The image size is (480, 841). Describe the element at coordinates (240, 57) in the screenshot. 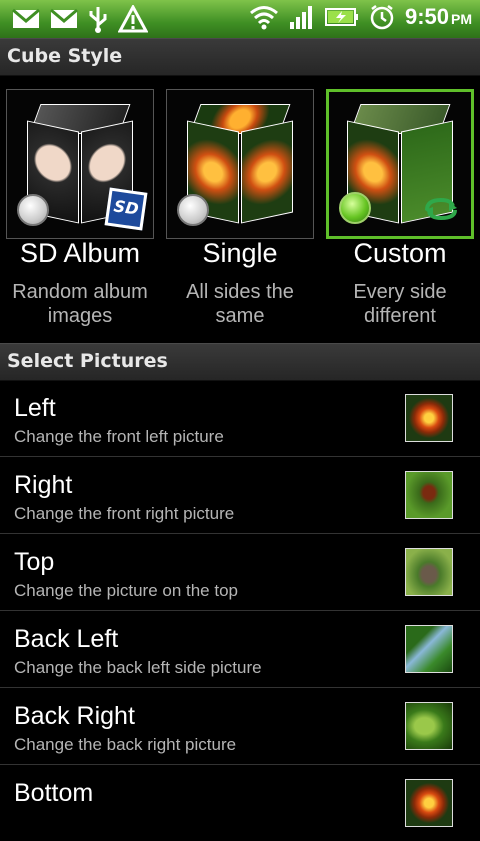

I see `cube-style-header: Cube Style` at that location.